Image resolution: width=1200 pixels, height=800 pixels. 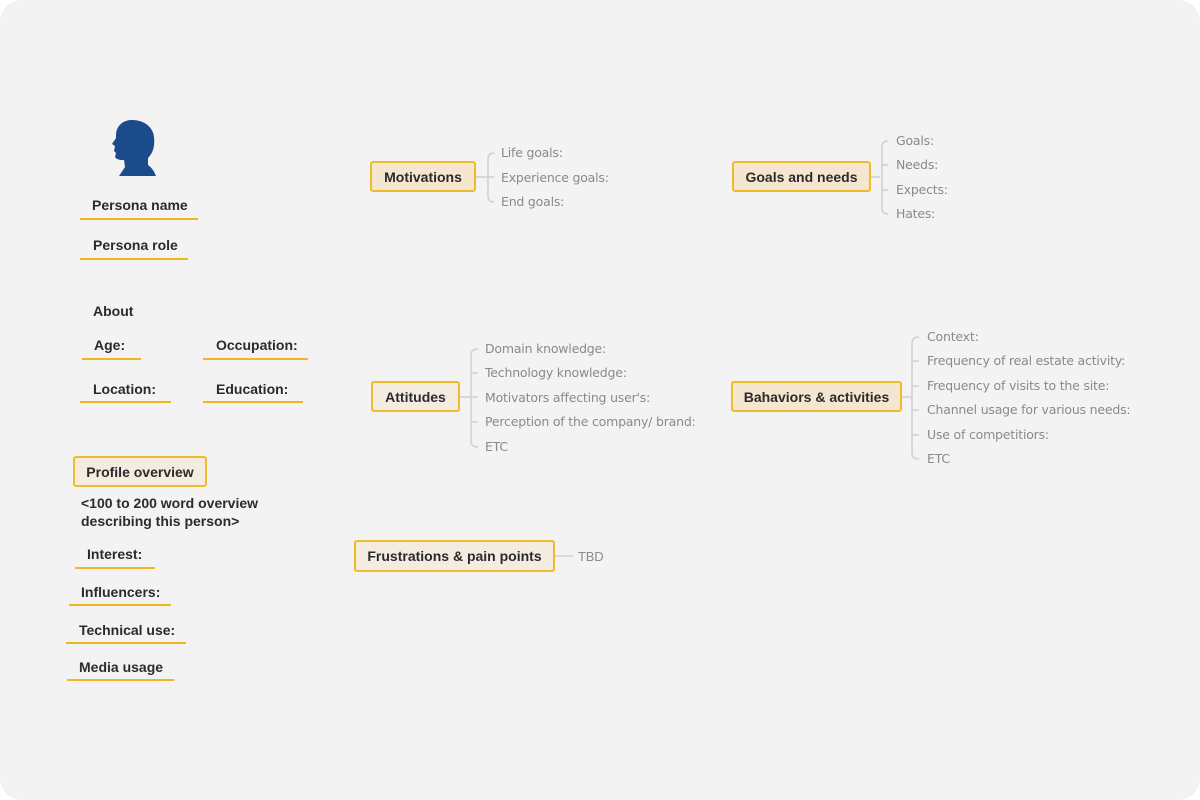 What do you see at coordinates (915, 140) in the screenshot?
I see `goals-needs-item: Goals:` at bounding box center [915, 140].